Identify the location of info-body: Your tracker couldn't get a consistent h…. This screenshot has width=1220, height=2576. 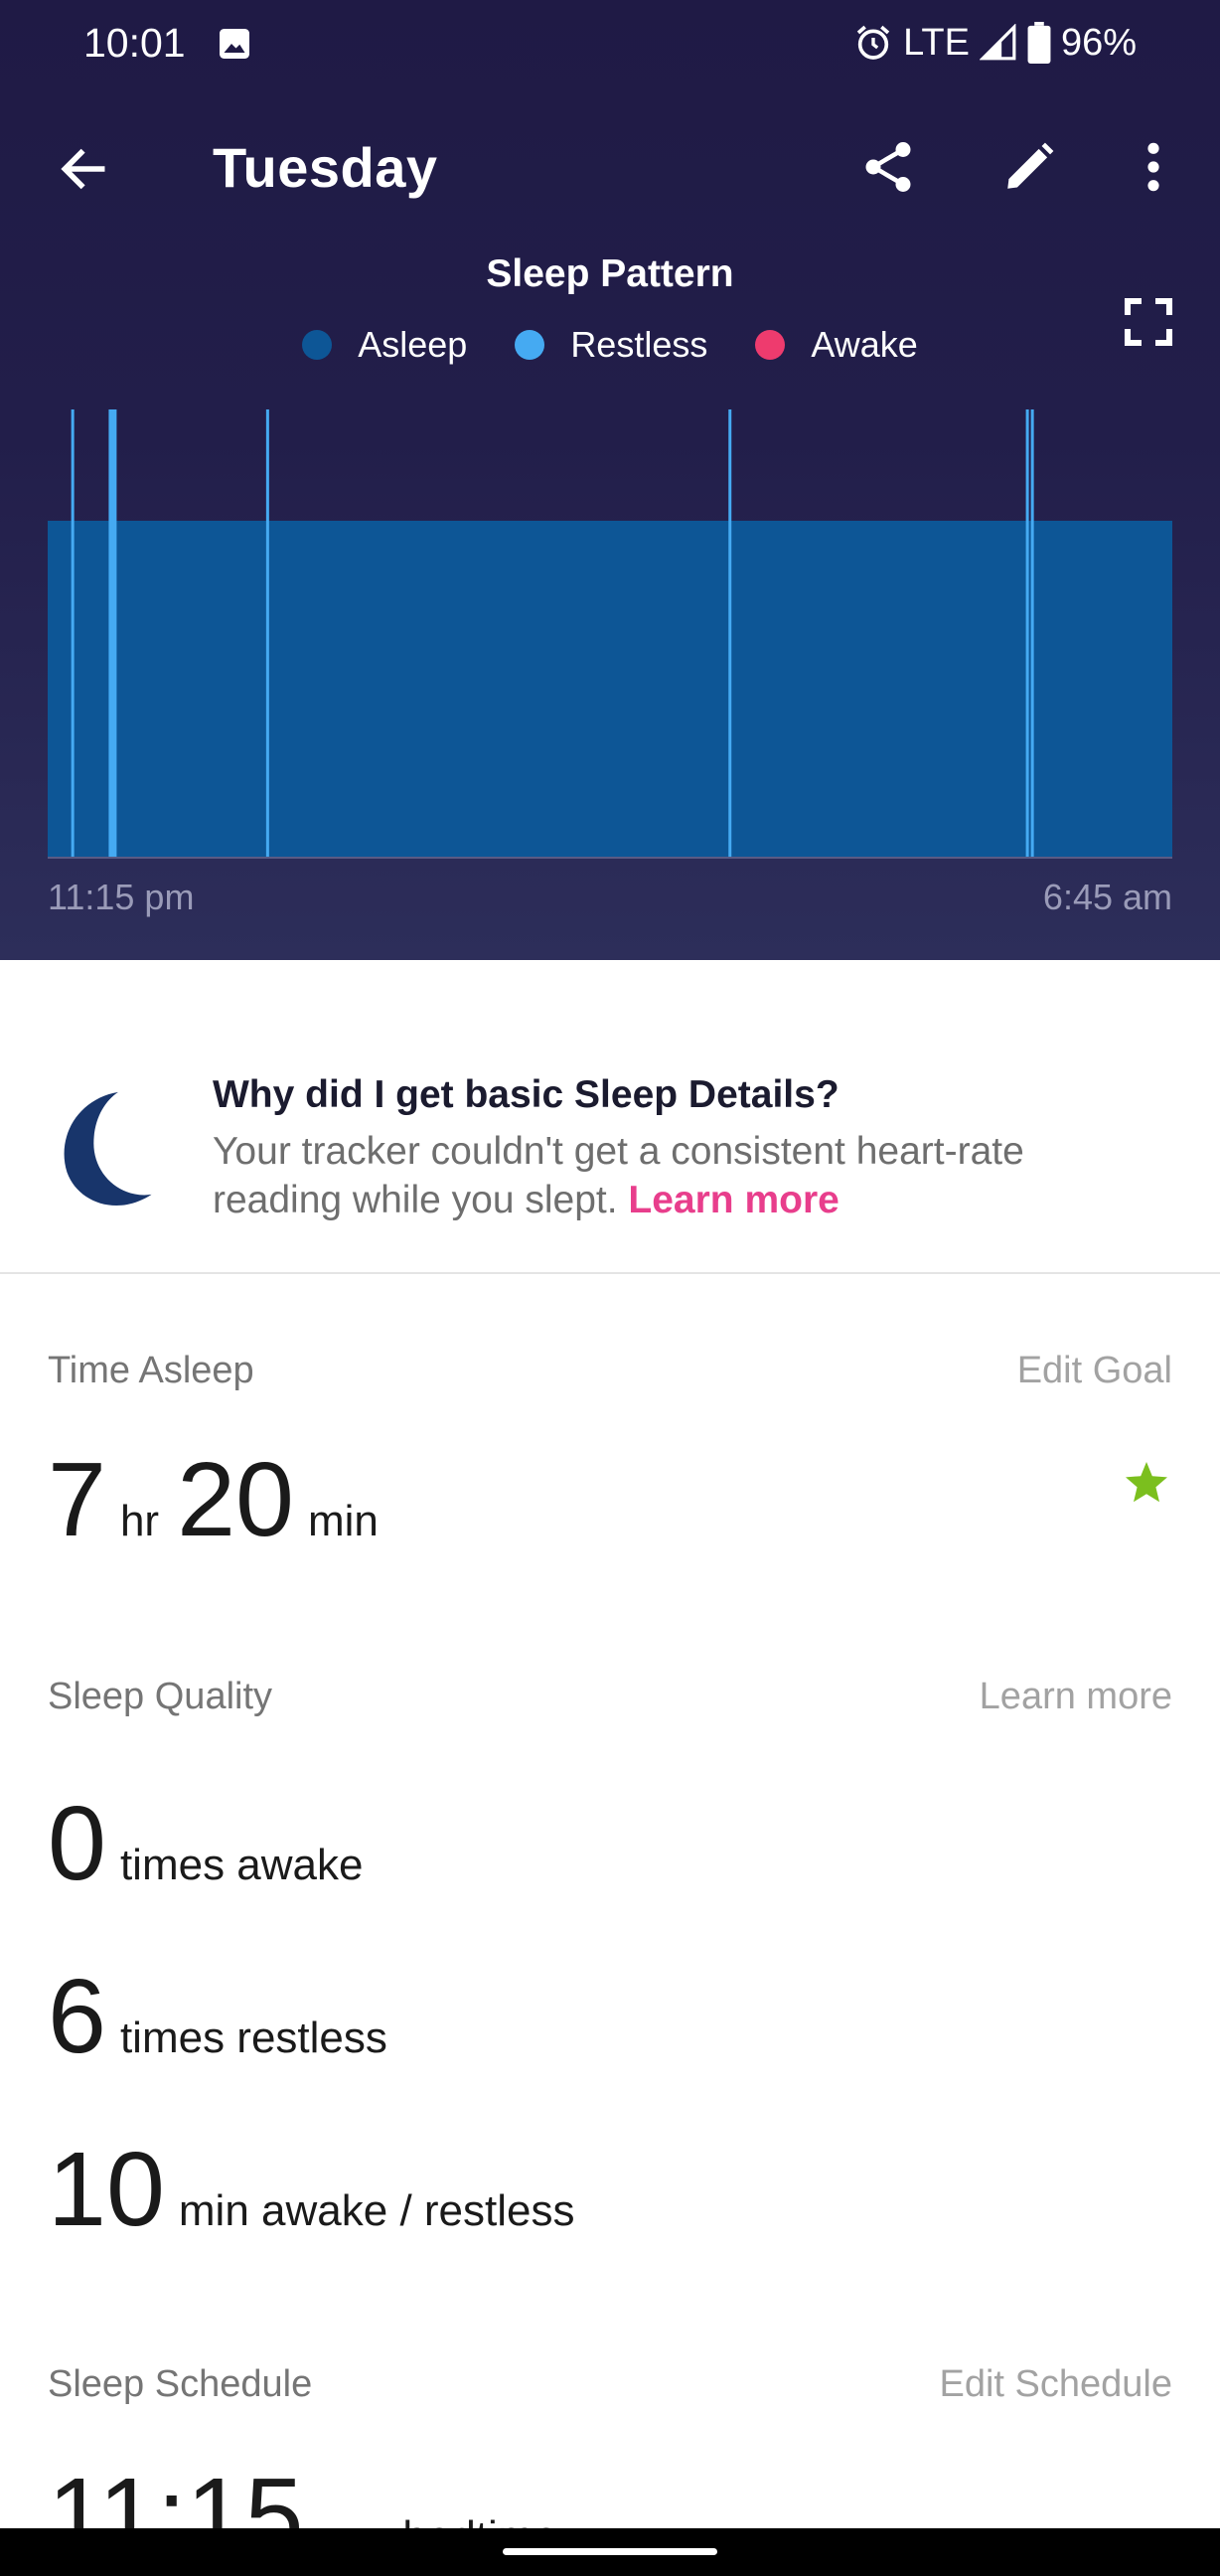
(689, 1175).